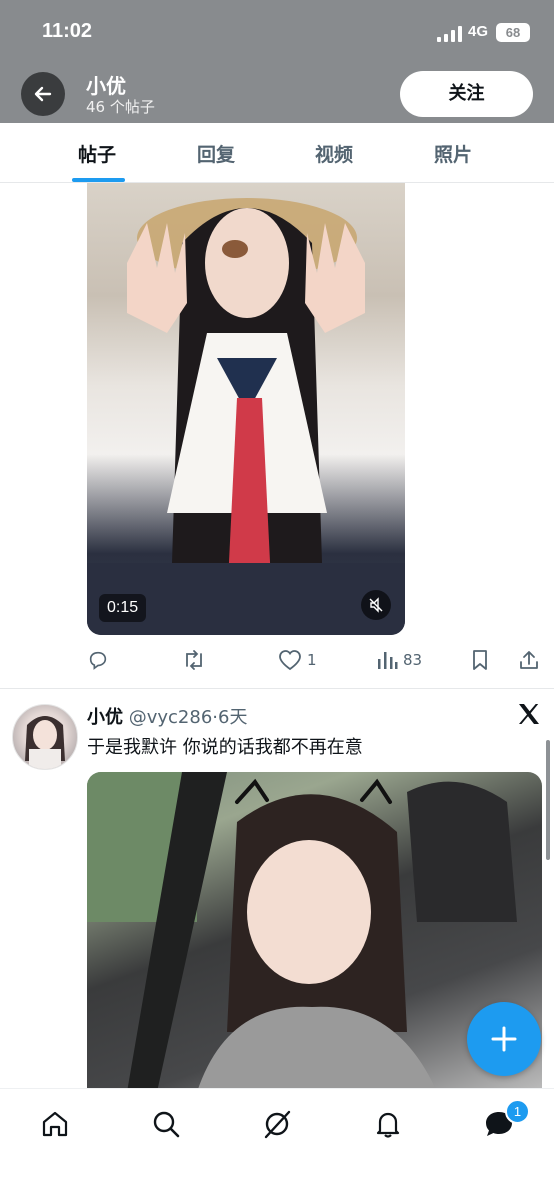 This screenshot has width=554, height=1201. I want to click on author-name: 小优, so click(105, 717).